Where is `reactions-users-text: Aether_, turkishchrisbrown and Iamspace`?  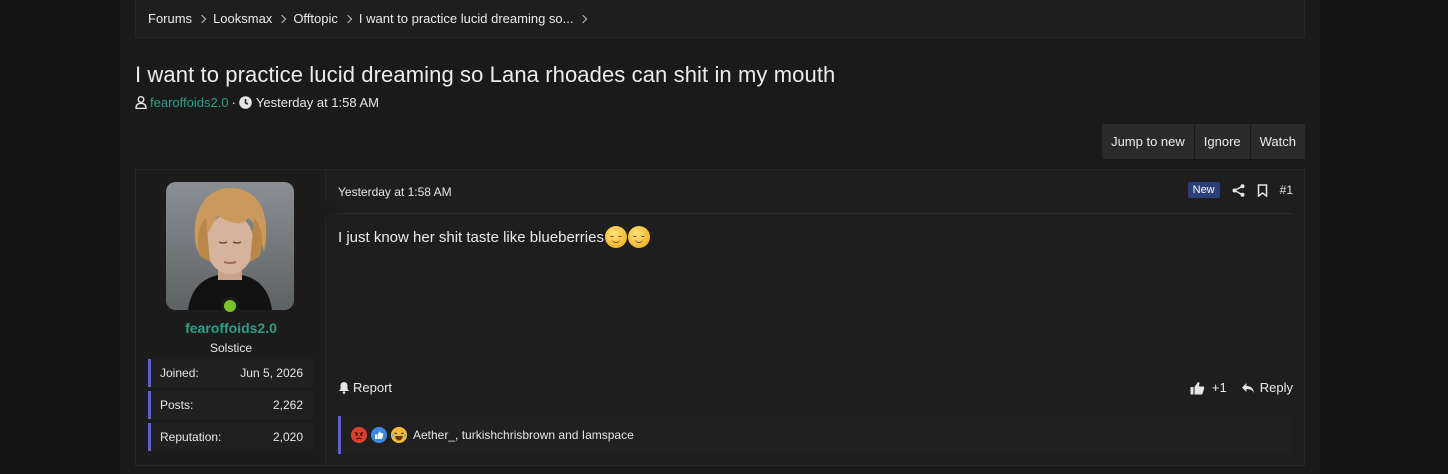 reactions-users-text: Aether_, turkishchrisbrown and Iamspace is located at coordinates (523, 435).